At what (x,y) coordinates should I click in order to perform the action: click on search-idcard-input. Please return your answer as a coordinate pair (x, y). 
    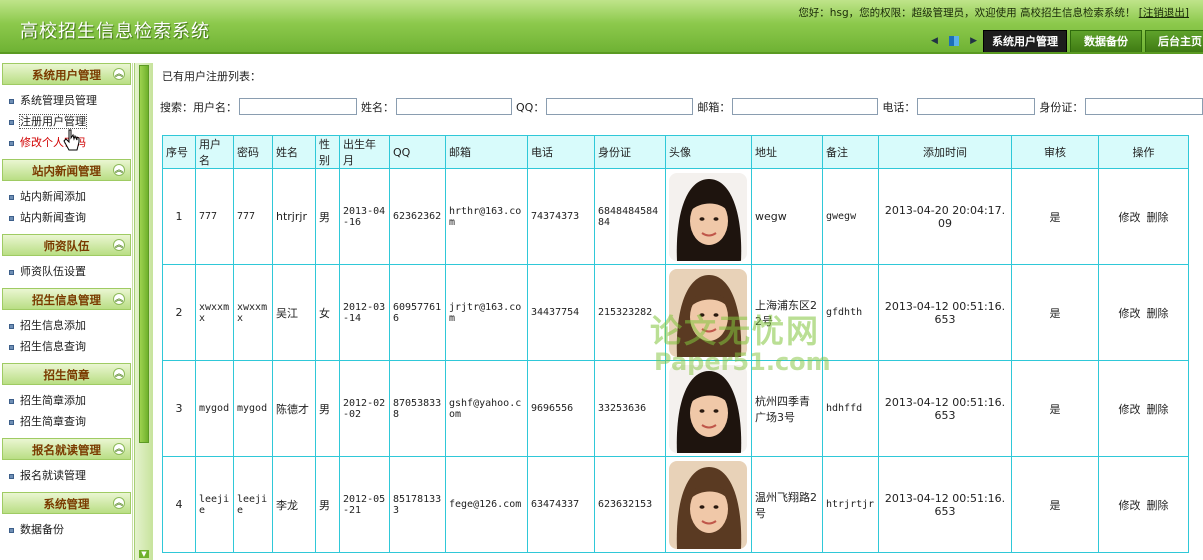
    Looking at the image, I should click on (1144, 106).